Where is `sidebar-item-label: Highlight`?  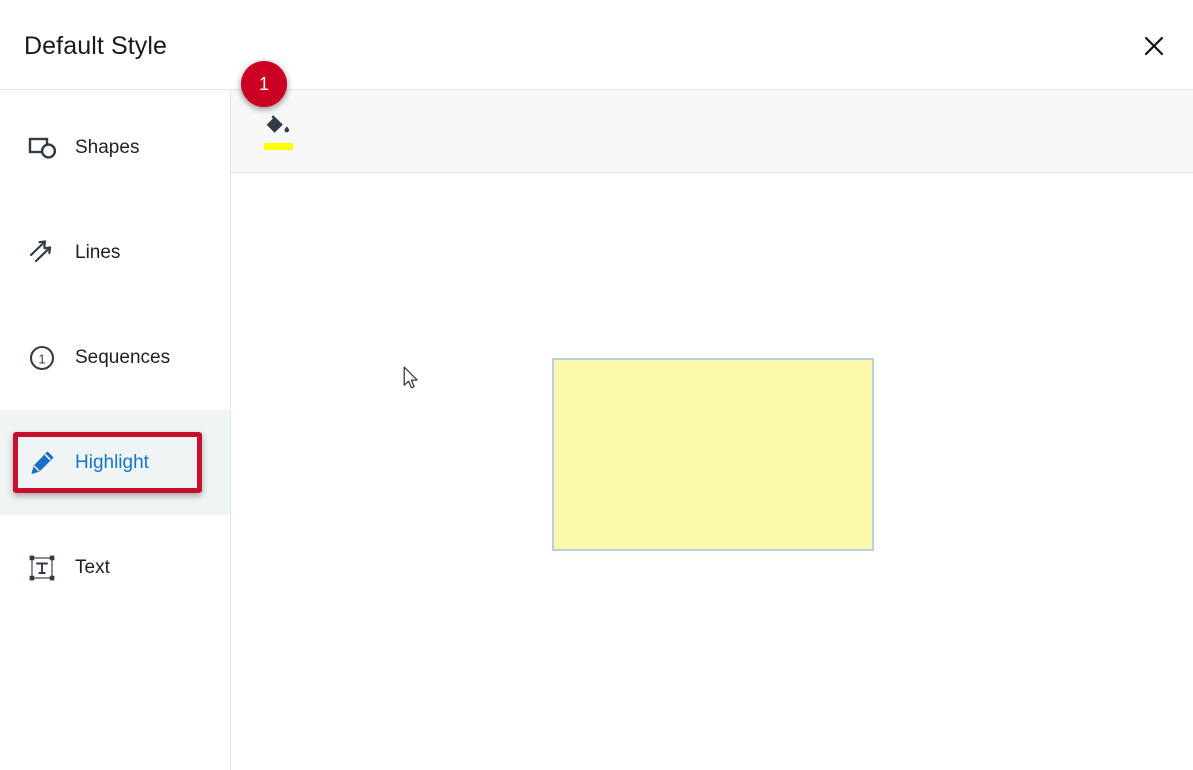
sidebar-item-label: Highlight is located at coordinates (112, 462).